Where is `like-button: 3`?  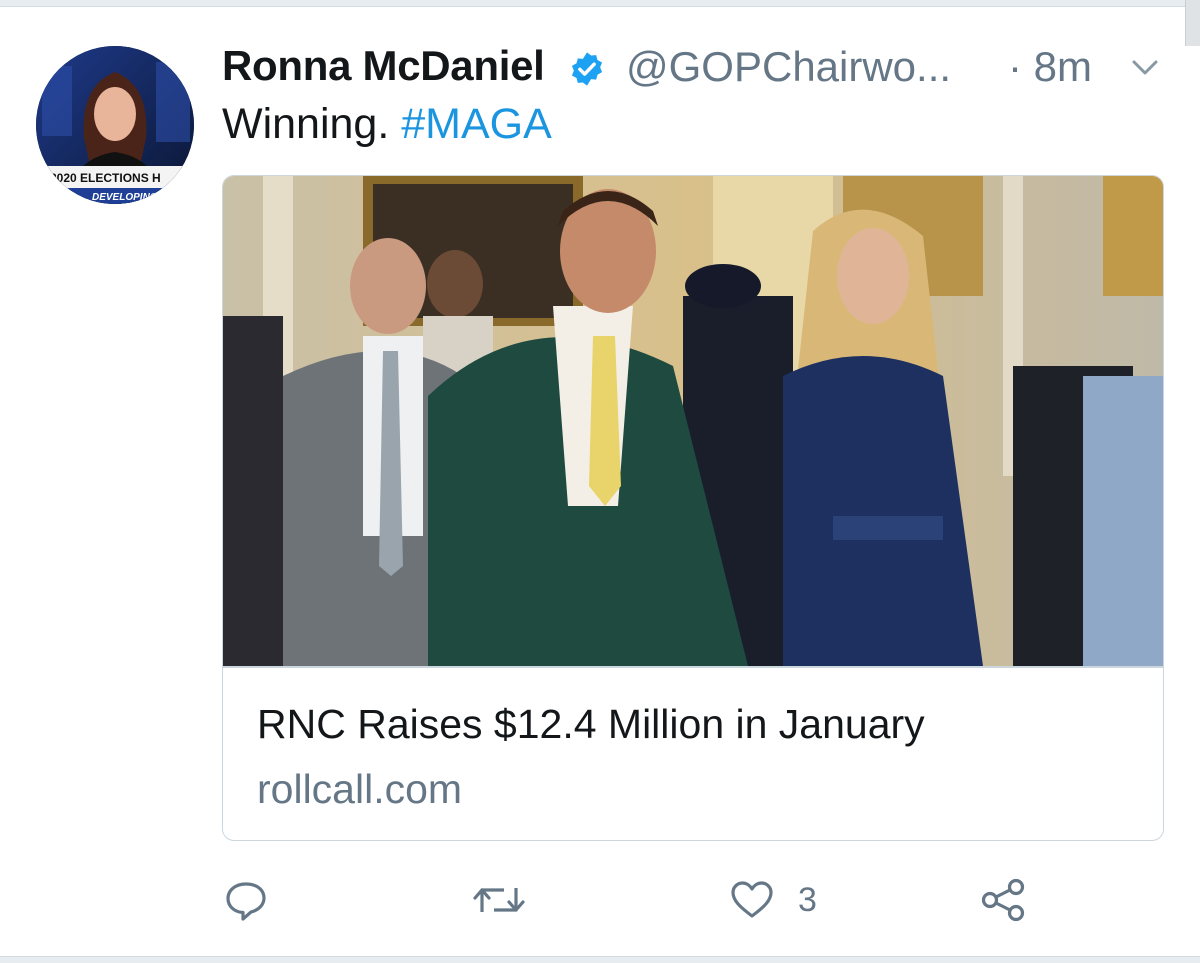 like-button: 3 is located at coordinates (772, 900).